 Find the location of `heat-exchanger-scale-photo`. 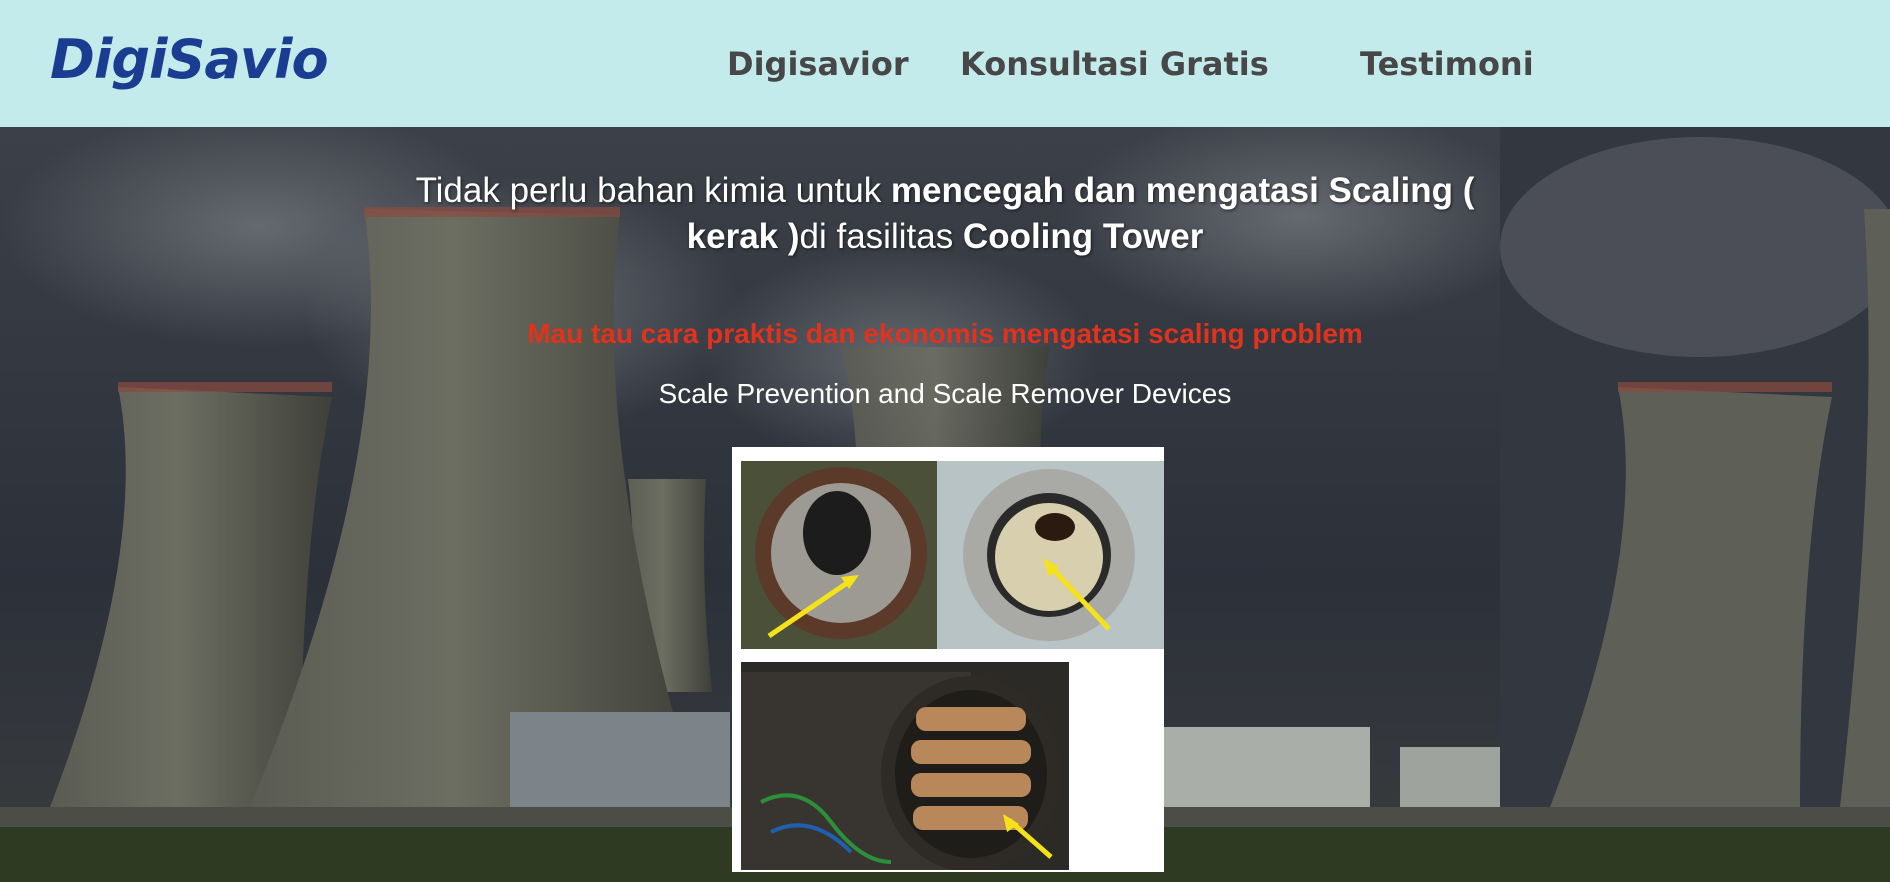

heat-exchanger-scale-photo is located at coordinates (905, 766).